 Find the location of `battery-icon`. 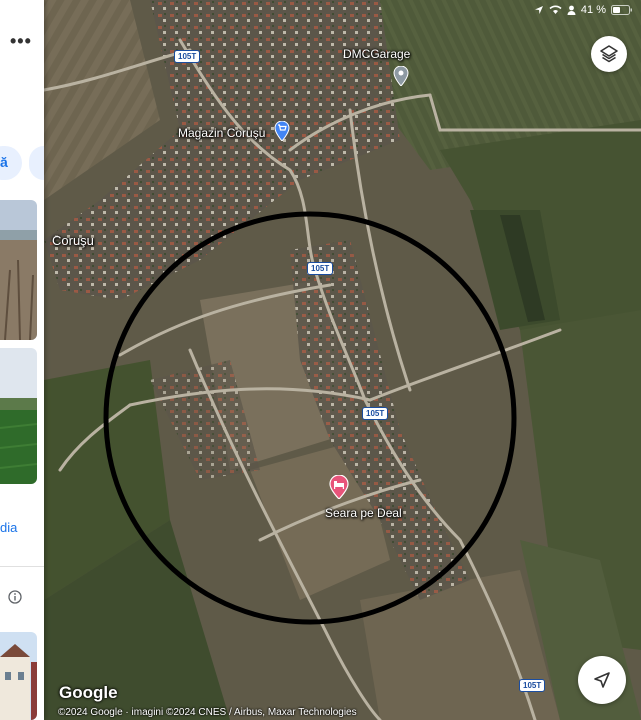

battery-icon is located at coordinates (621, 10).